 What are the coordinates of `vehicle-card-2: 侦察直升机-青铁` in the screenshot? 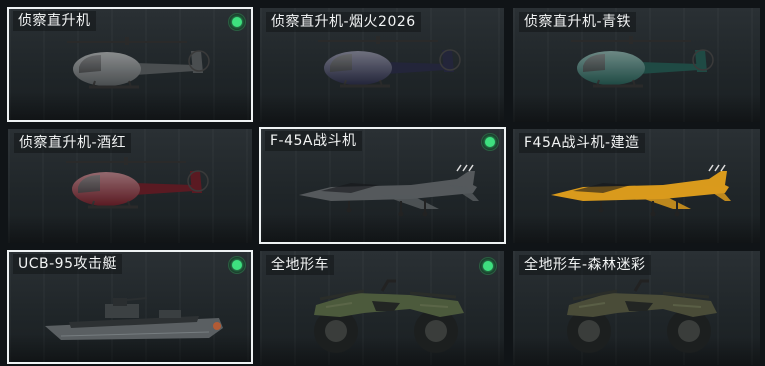 It's located at (636, 65).